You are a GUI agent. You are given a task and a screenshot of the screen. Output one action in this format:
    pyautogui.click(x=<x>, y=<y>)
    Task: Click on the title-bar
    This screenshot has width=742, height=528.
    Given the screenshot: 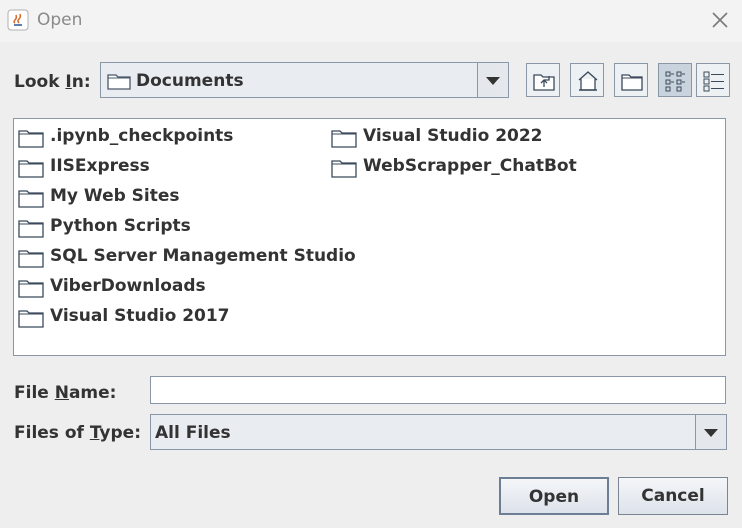 What is the action you would take?
    pyautogui.click(x=371, y=21)
    